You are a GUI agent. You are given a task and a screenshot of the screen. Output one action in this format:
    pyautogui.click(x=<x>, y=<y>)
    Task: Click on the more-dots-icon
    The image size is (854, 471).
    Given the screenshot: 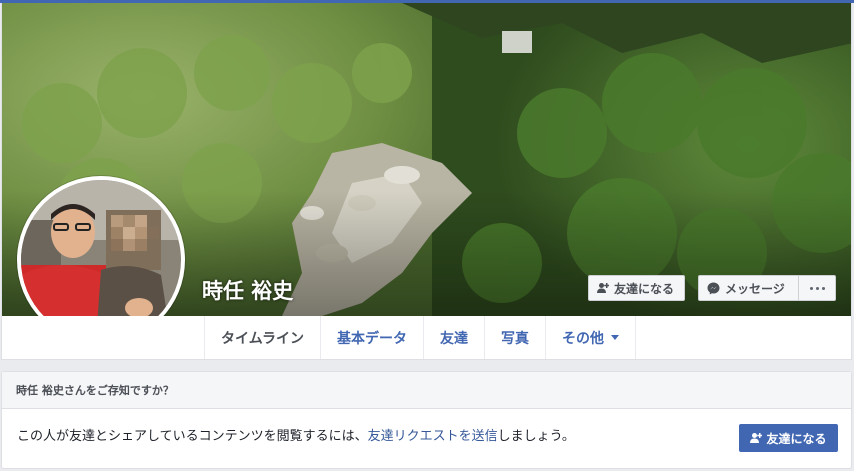 What is the action you would take?
    pyautogui.click(x=817, y=288)
    